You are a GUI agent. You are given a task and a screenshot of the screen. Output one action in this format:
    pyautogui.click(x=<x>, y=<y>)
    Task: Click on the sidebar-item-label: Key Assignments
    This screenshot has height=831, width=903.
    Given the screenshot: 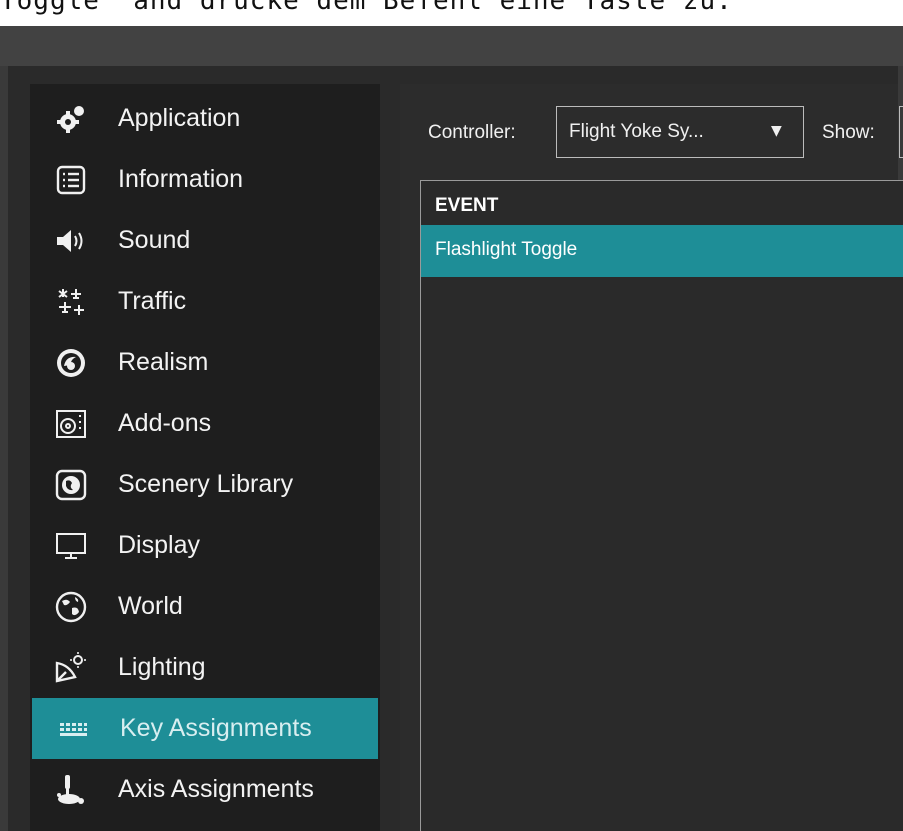 What is the action you would take?
    pyautogui.click(x=216, y=728)
    